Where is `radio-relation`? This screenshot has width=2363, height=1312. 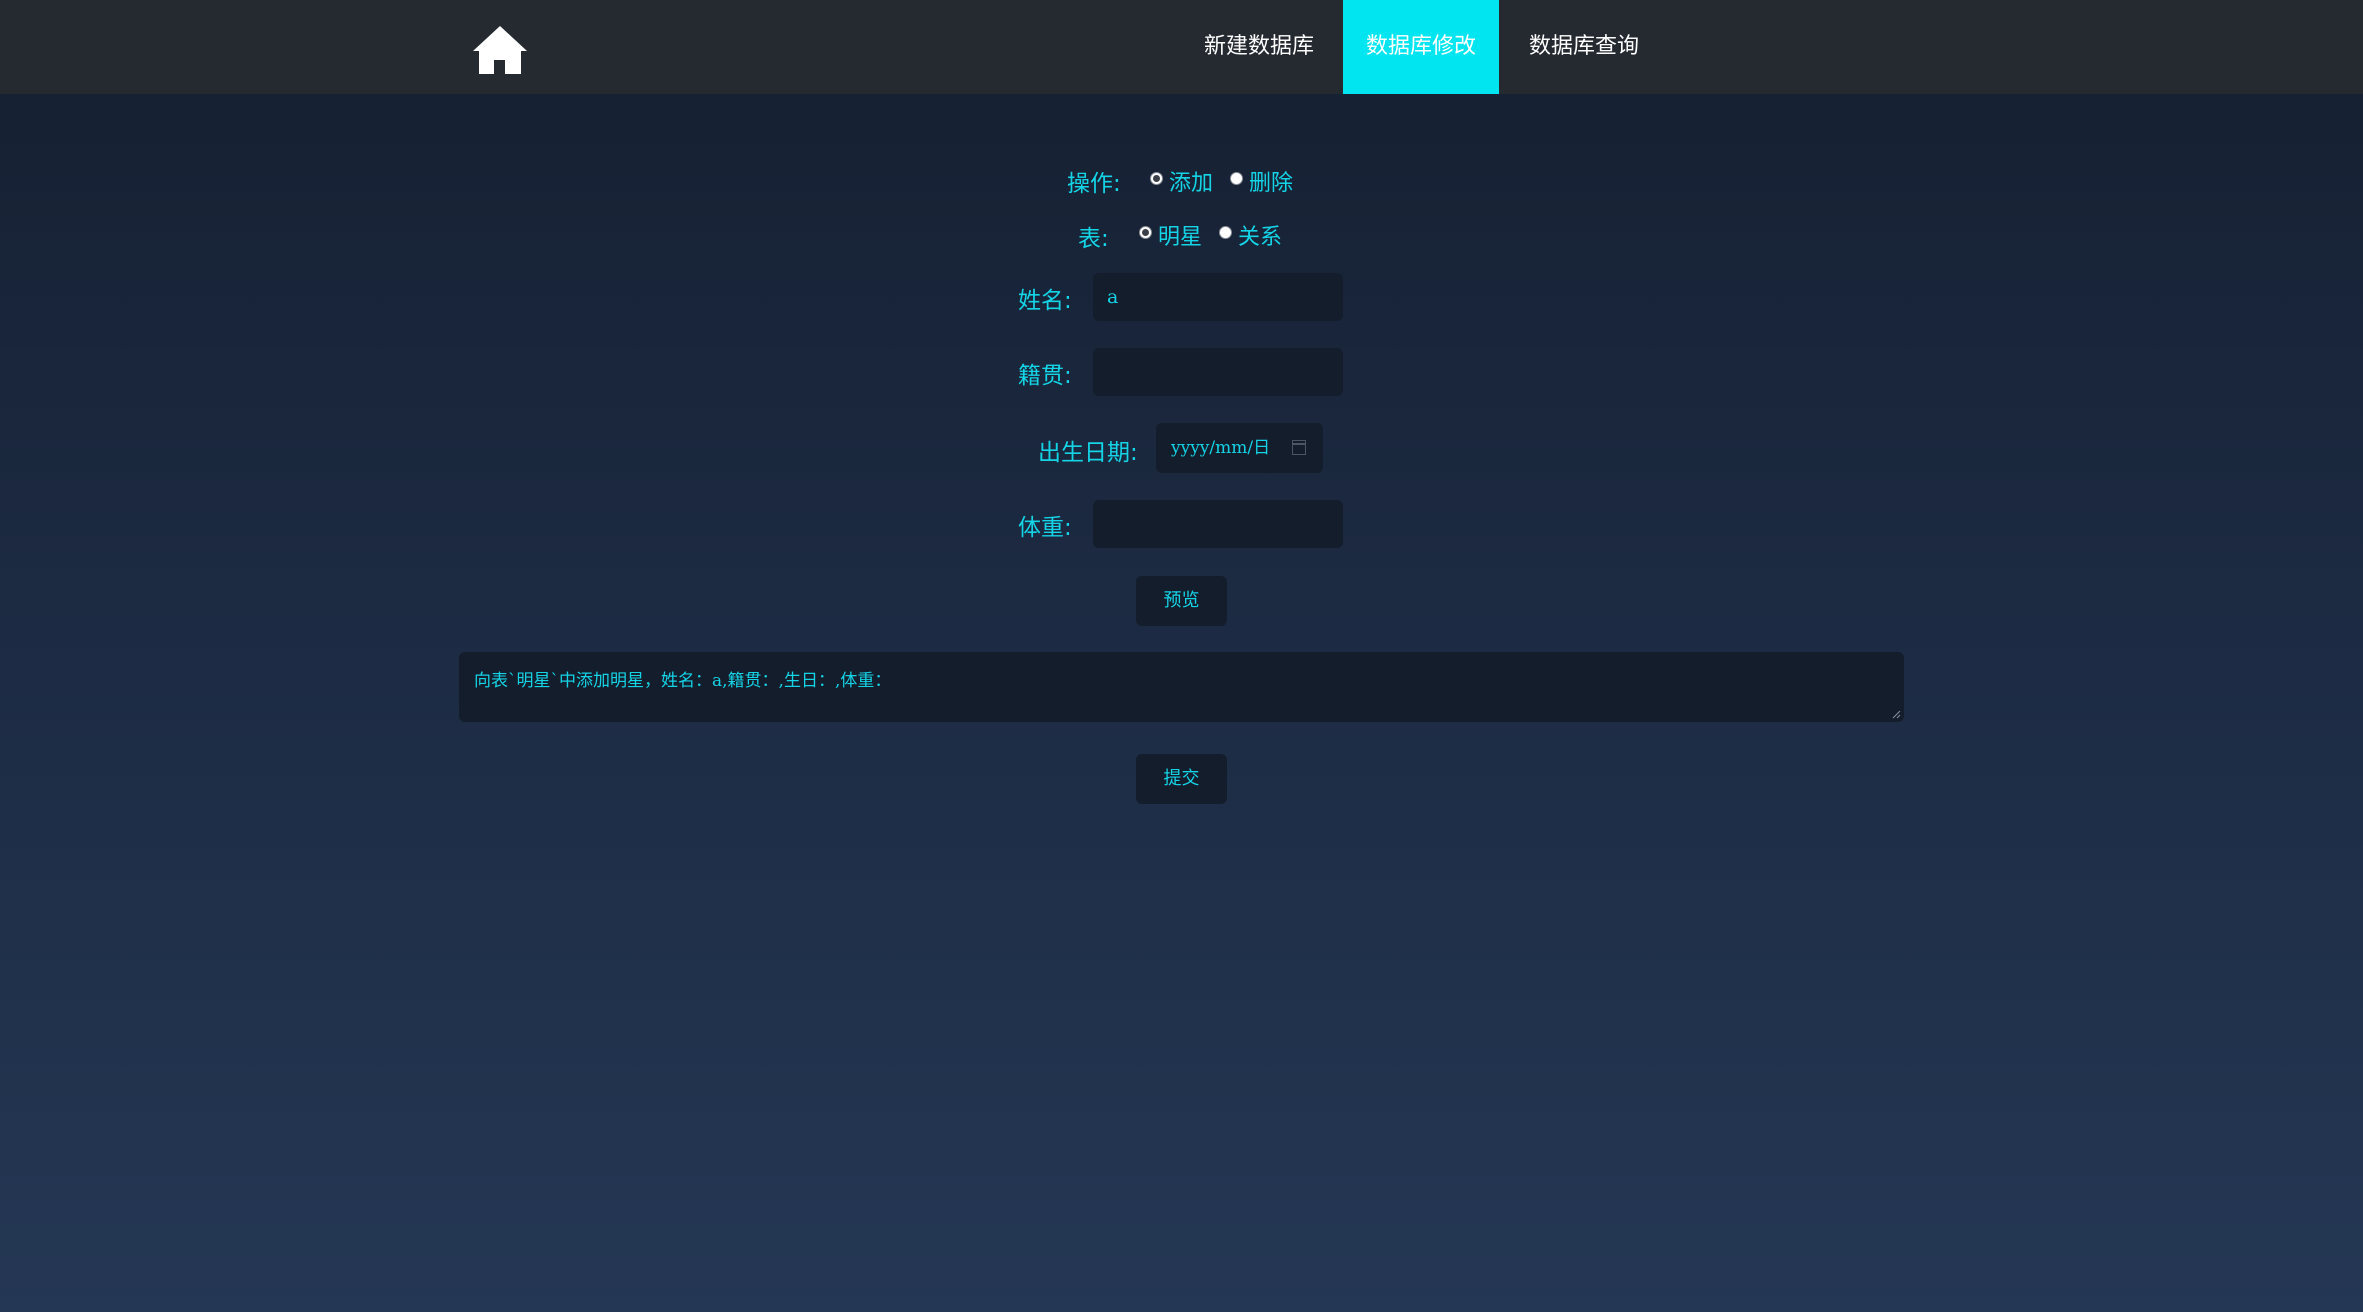
radio-relation is located at coordinates (1225, 232).